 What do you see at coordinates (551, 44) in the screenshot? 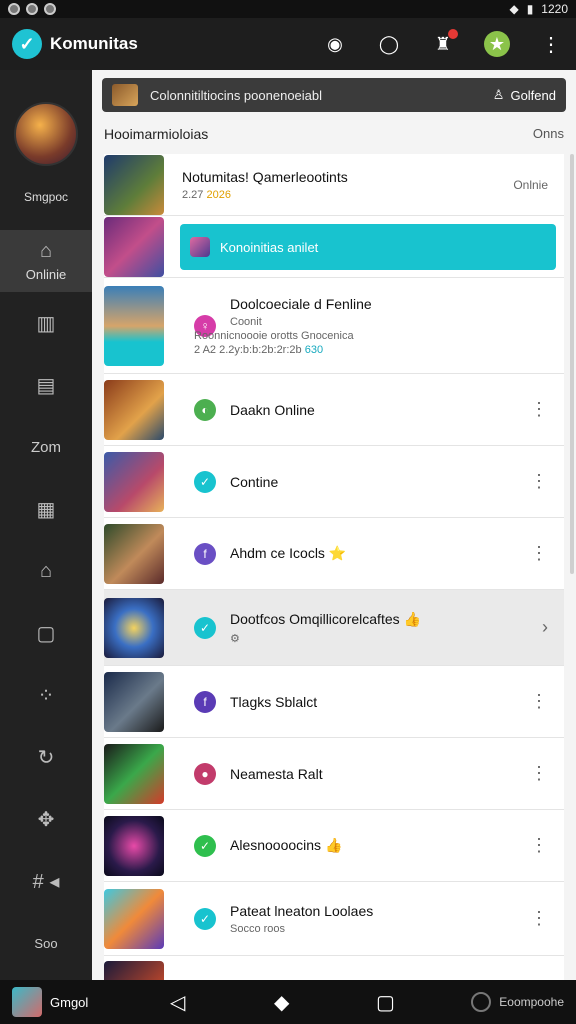
I see `more-menu-icon: ⋮` at bounding box center [551, 44].